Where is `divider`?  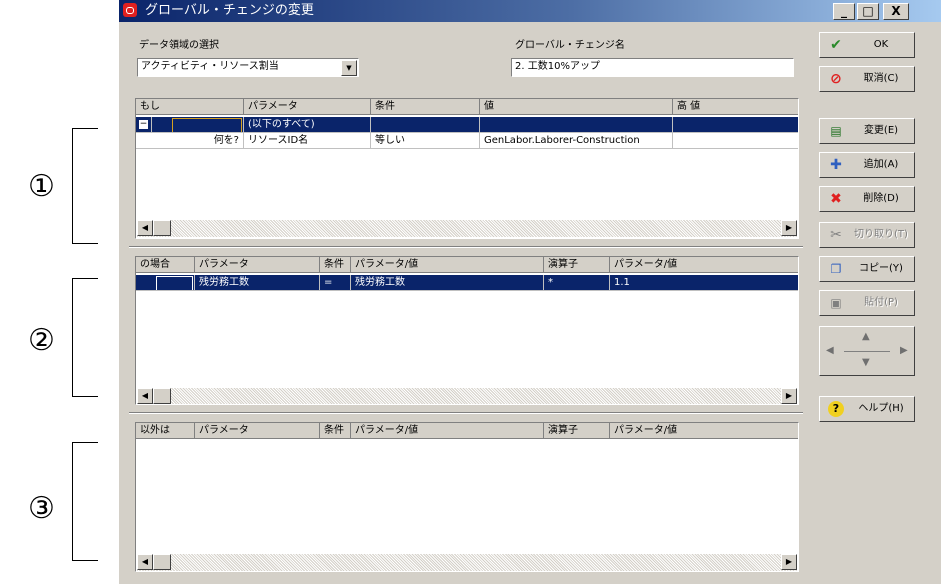
divider is located at coordinates (867, 351).